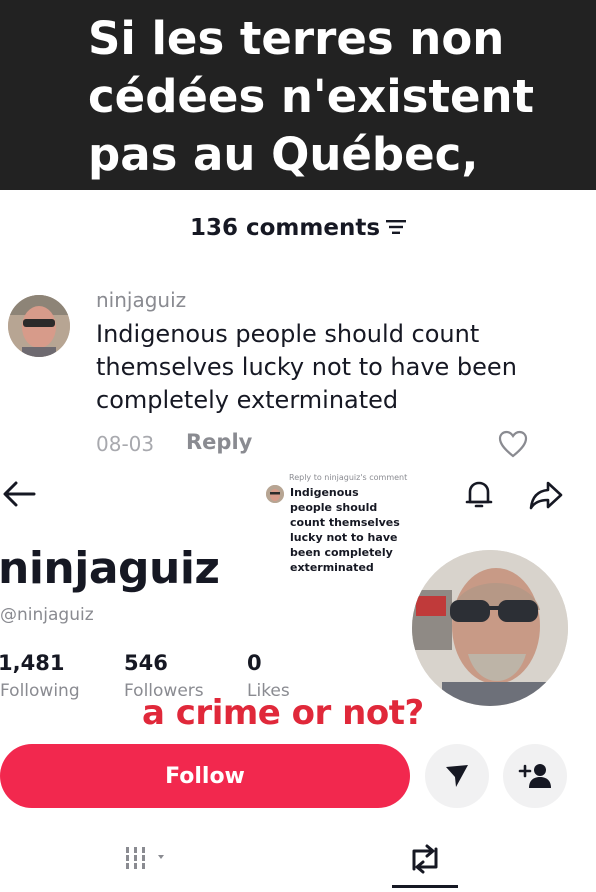 The width and height of the screenshot is (596, 892). Describe the element at coordinates (47, 615) in the screenshot. I see `profile-handle: @ninjaguiz` at that location.